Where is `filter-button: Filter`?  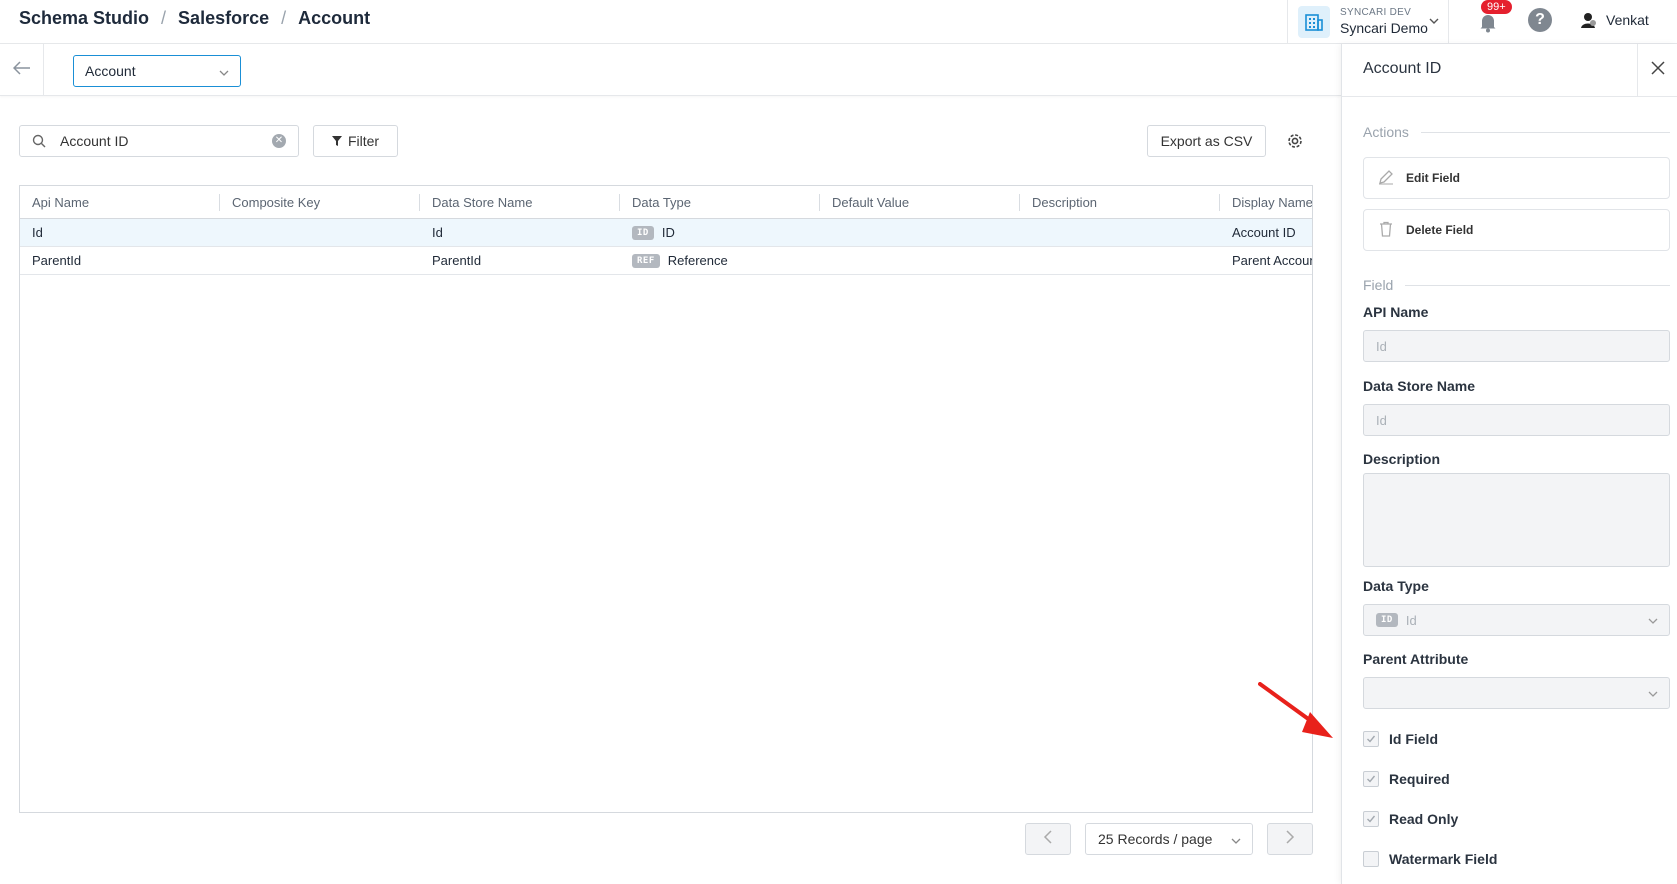 filter-button: Filter is located at coordinates (355, 141).